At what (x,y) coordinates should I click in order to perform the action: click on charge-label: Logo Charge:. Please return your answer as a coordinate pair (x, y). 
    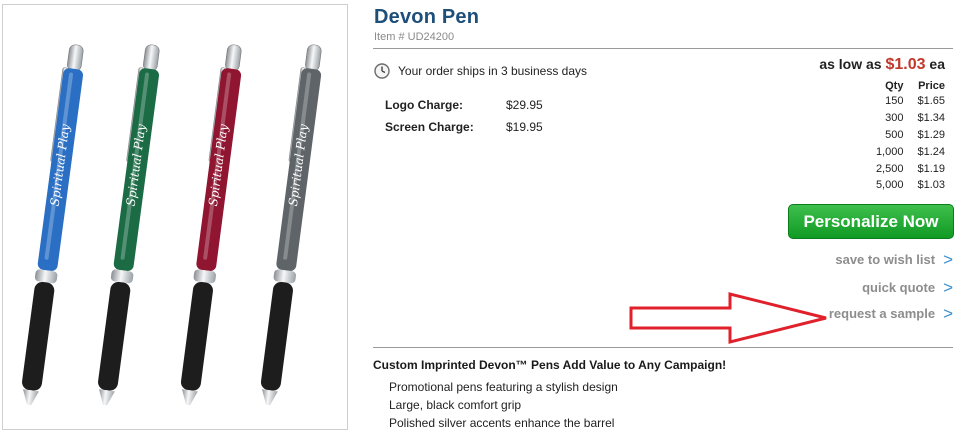
    Looking at the image, I should click on (424, 105).